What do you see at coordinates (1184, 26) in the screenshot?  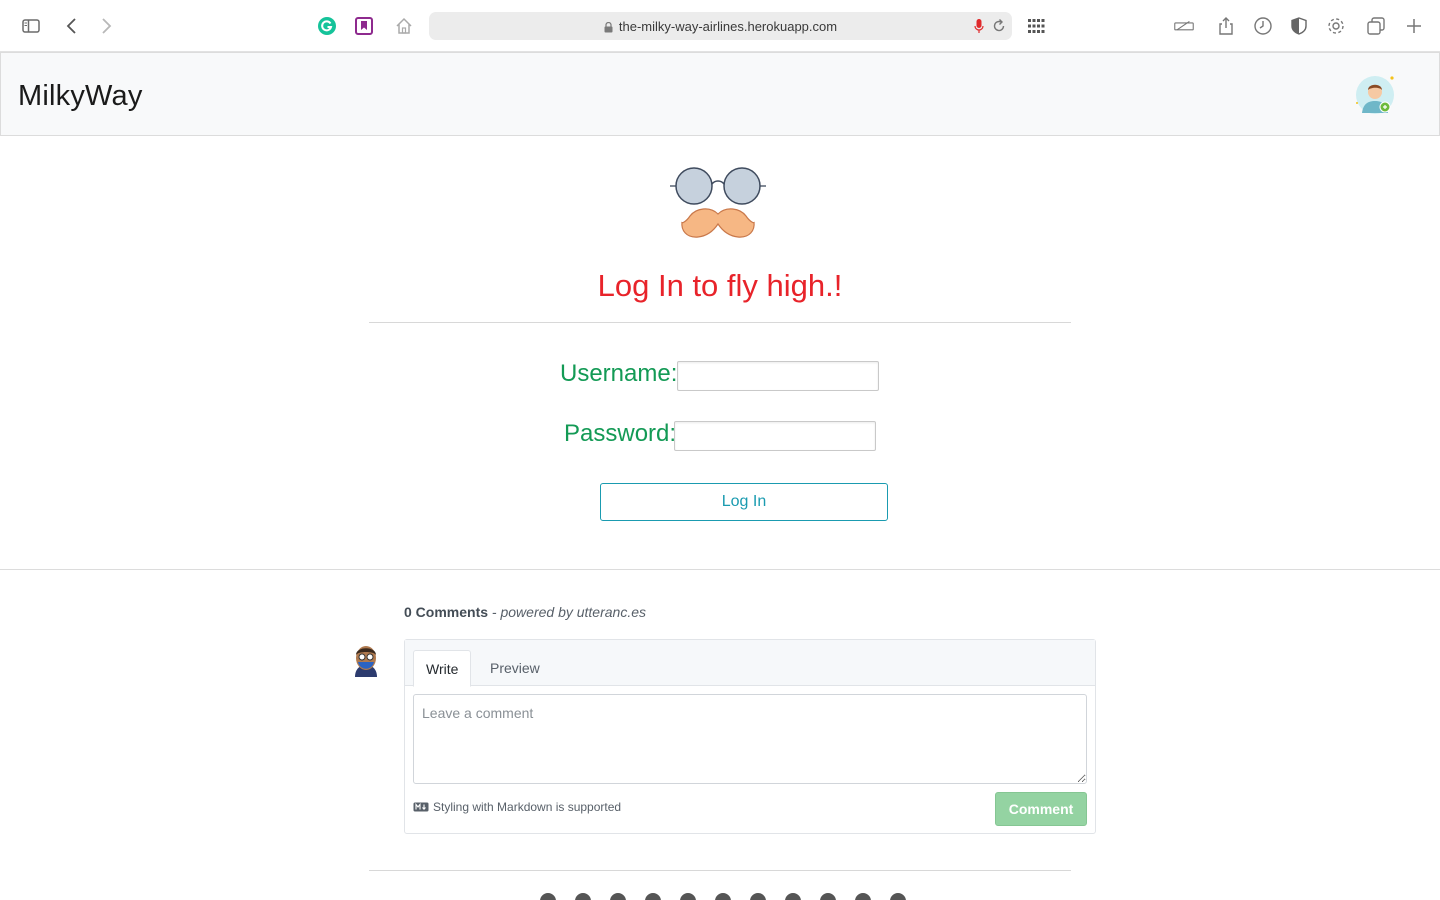 I see `reader-icon` at bounding box center [1184, 26].